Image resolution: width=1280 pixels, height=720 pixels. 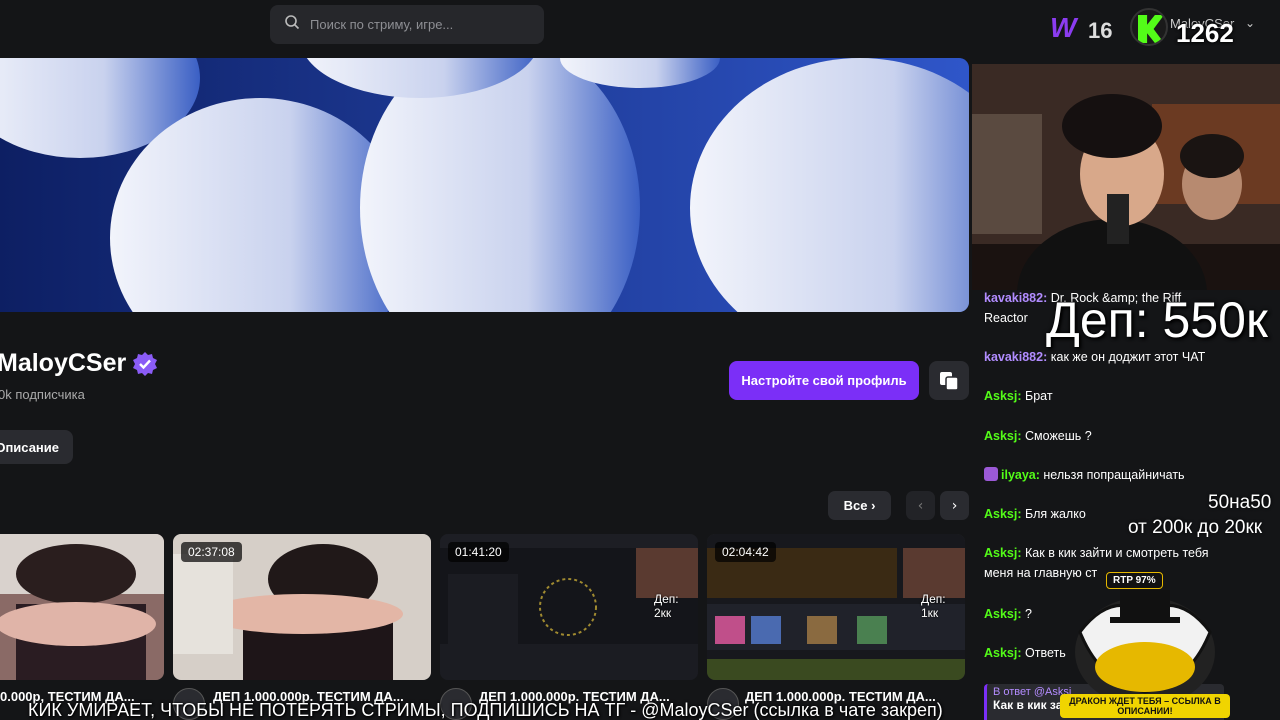 What do you see at coordinates (1250, 23) in the screenshot?
I see `chevron-down-icon: ⌄` at bounding box center [1250, 23].